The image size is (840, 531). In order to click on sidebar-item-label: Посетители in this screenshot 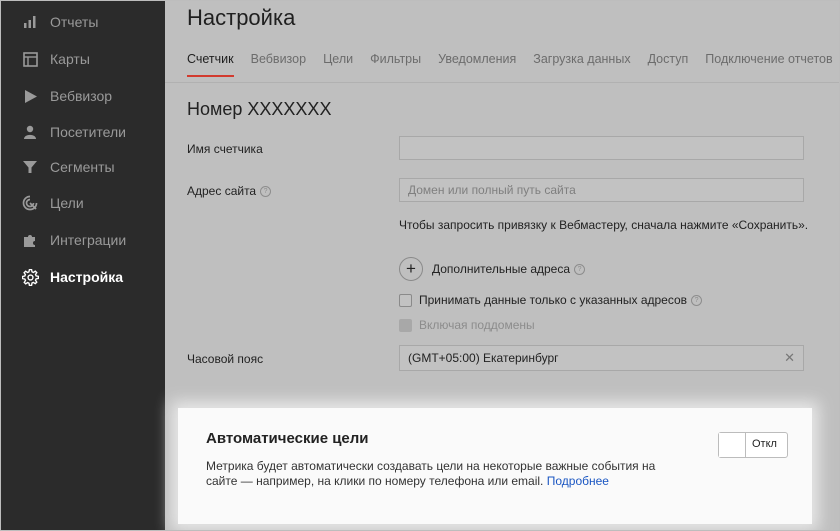, I will do `click(88, 132)`.